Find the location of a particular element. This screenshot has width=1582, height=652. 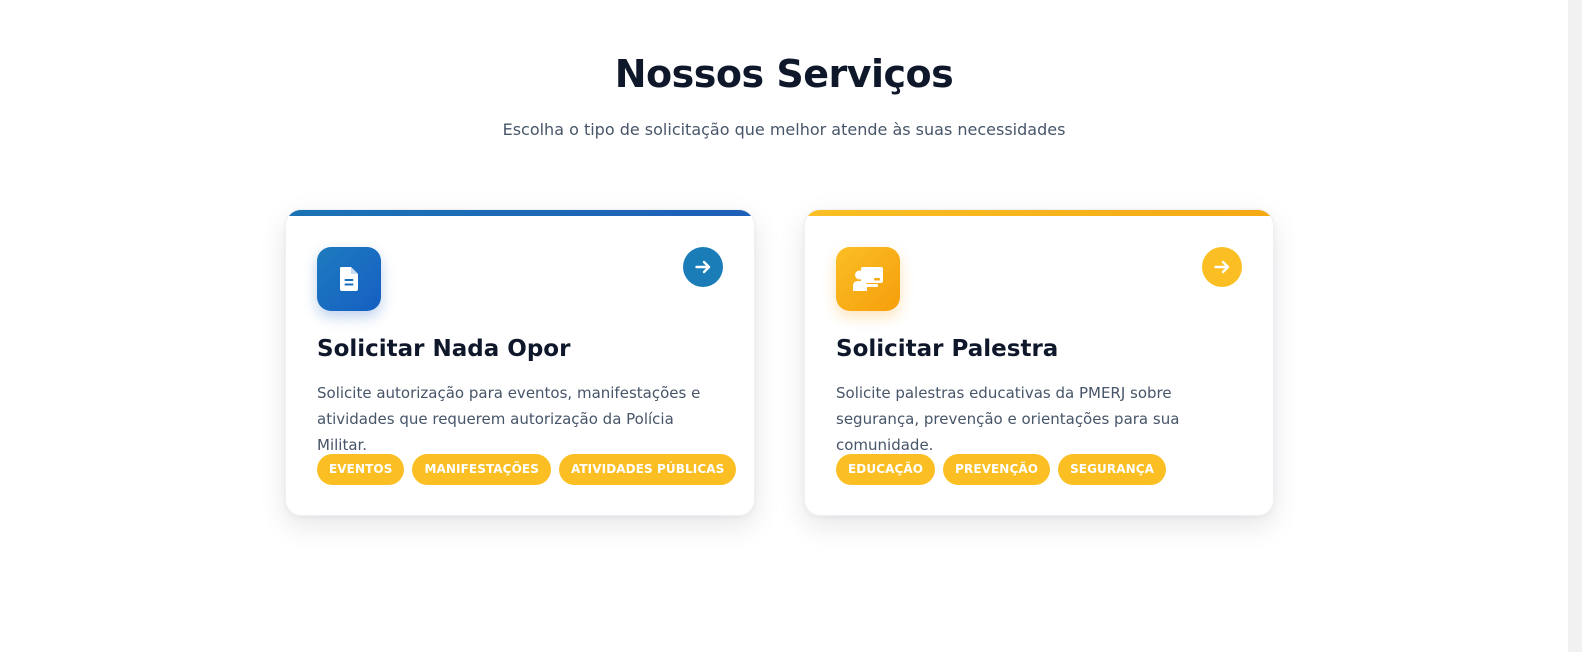

open-nada-opor-button is located at coordinates (703, 267).